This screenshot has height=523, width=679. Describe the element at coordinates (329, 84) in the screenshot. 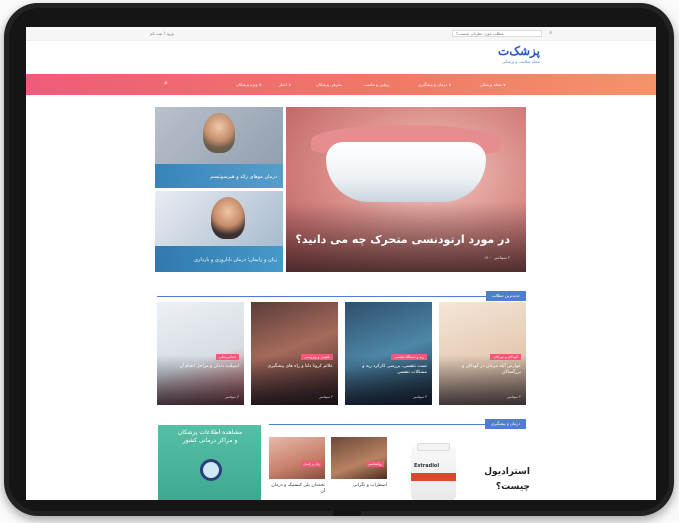

I see `nav-item-doctors: معرفی پزشکان` at that location.